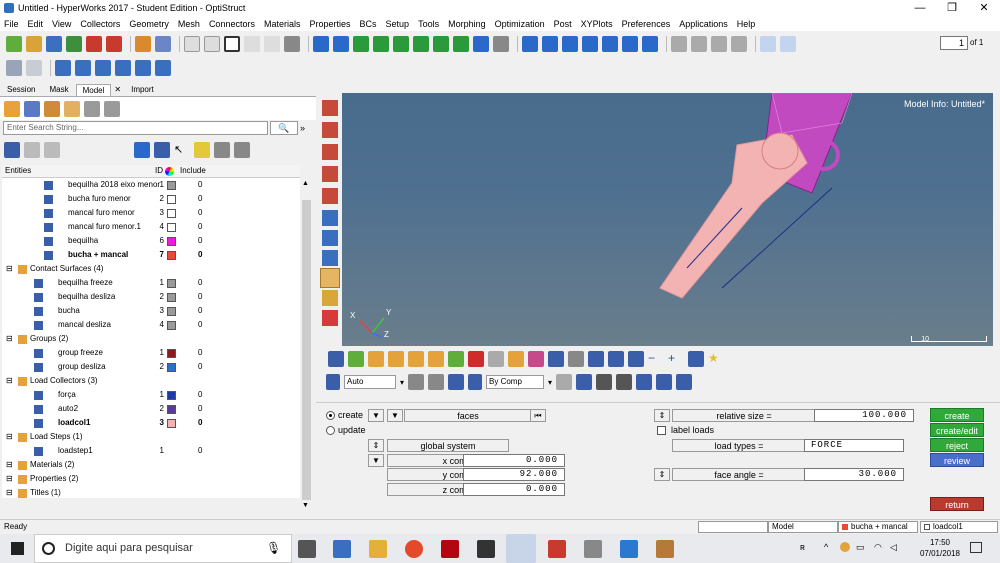  Describe the element at coordinates (520, 24) in the screenshot. I see `menu-optimization: Optimization` at that location.